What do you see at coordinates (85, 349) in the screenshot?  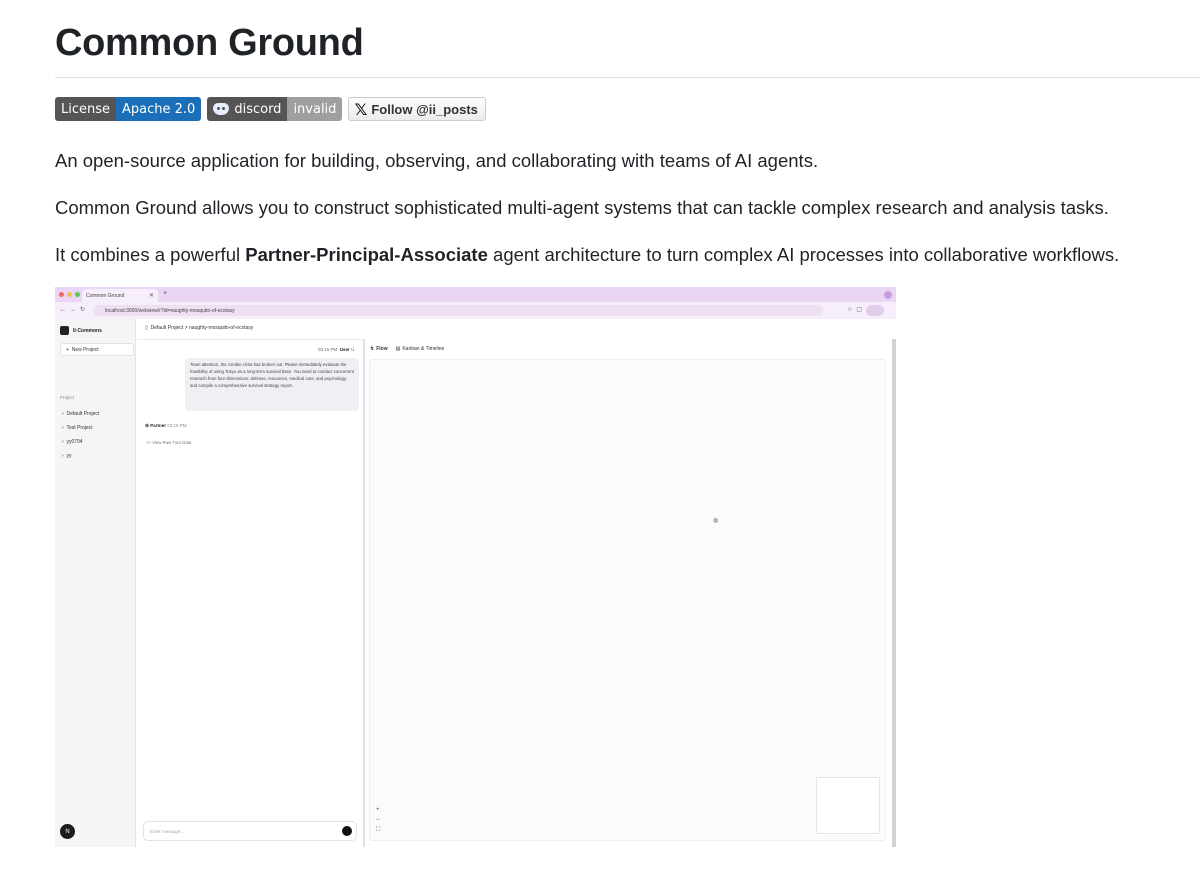 I see `new-project-label: New Project` at bounding box center [85, 349].